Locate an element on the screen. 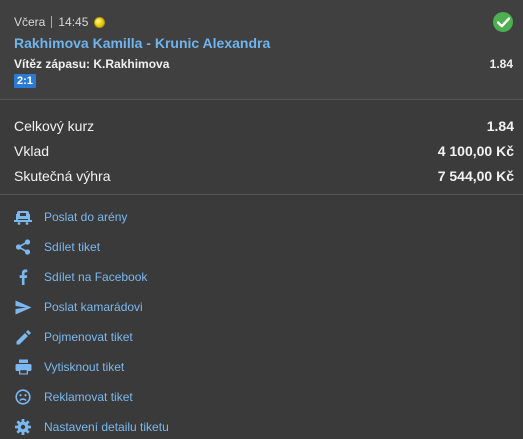 This screenshot has height=439, width=523. send-to-arena-button: Poslat do arény is located at coordinates (70, 217).